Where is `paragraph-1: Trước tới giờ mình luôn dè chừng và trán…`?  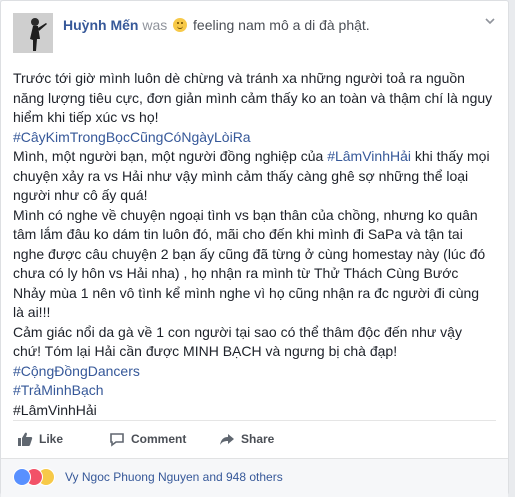
paragraph-1: Trước tới giờ mình luôn dè chừng và trán… is located at coordinates (253, 97).